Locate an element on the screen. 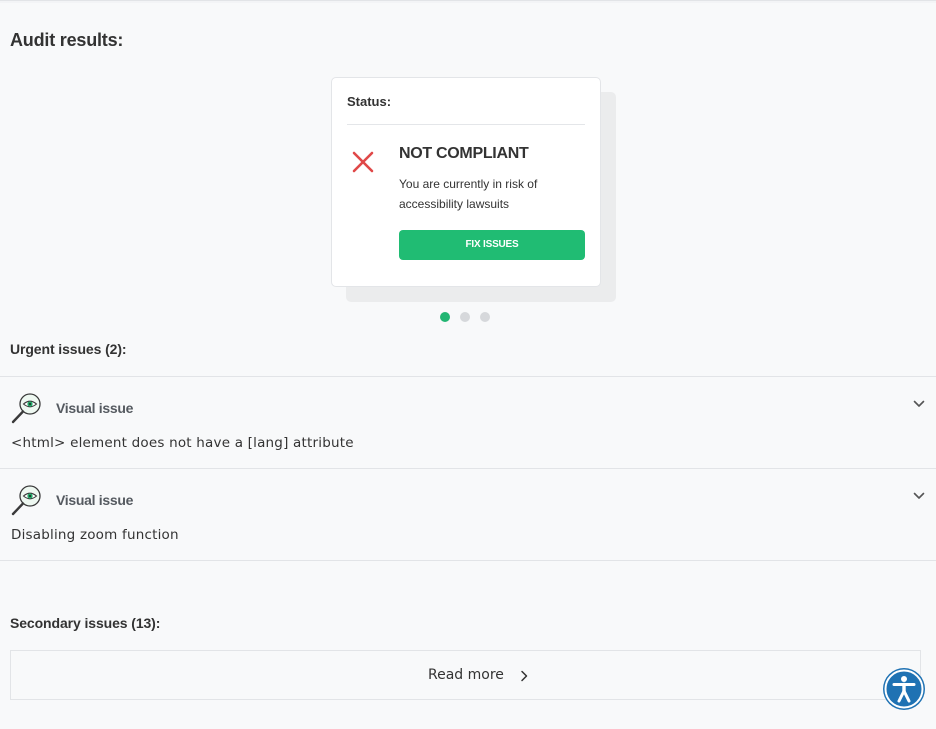 This screenshot has width=936, height=729. secondary-issues-title: Secondary issues (13): is located at coordinates (85, 623).